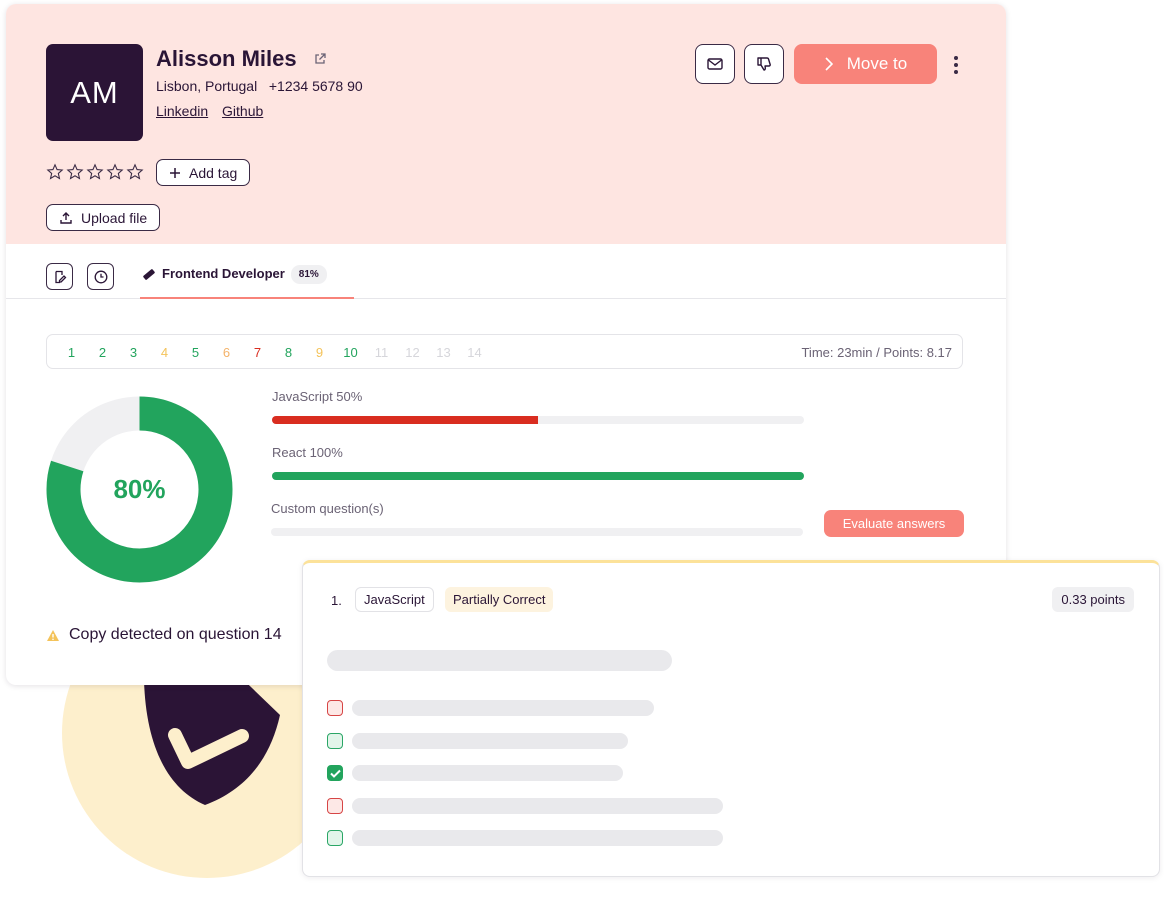  What do you see at coordinates (114, 217) in the screenshot?
I see `upload-file-label: Upload file` at bounding box center [114, 217].